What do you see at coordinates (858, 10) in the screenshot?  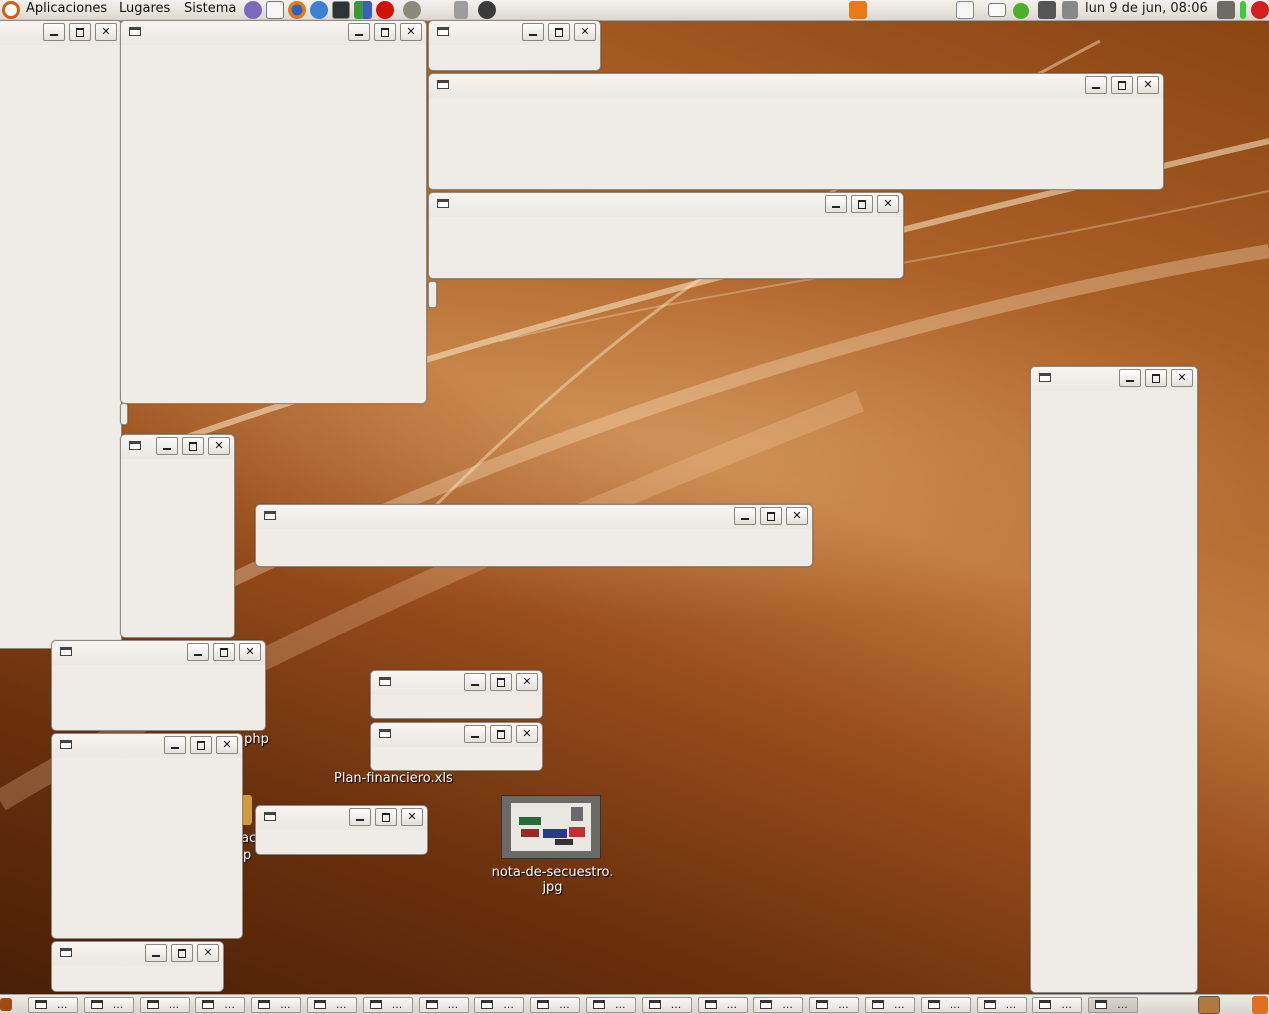 I see `search-icon` at bounding box center [858, 10].